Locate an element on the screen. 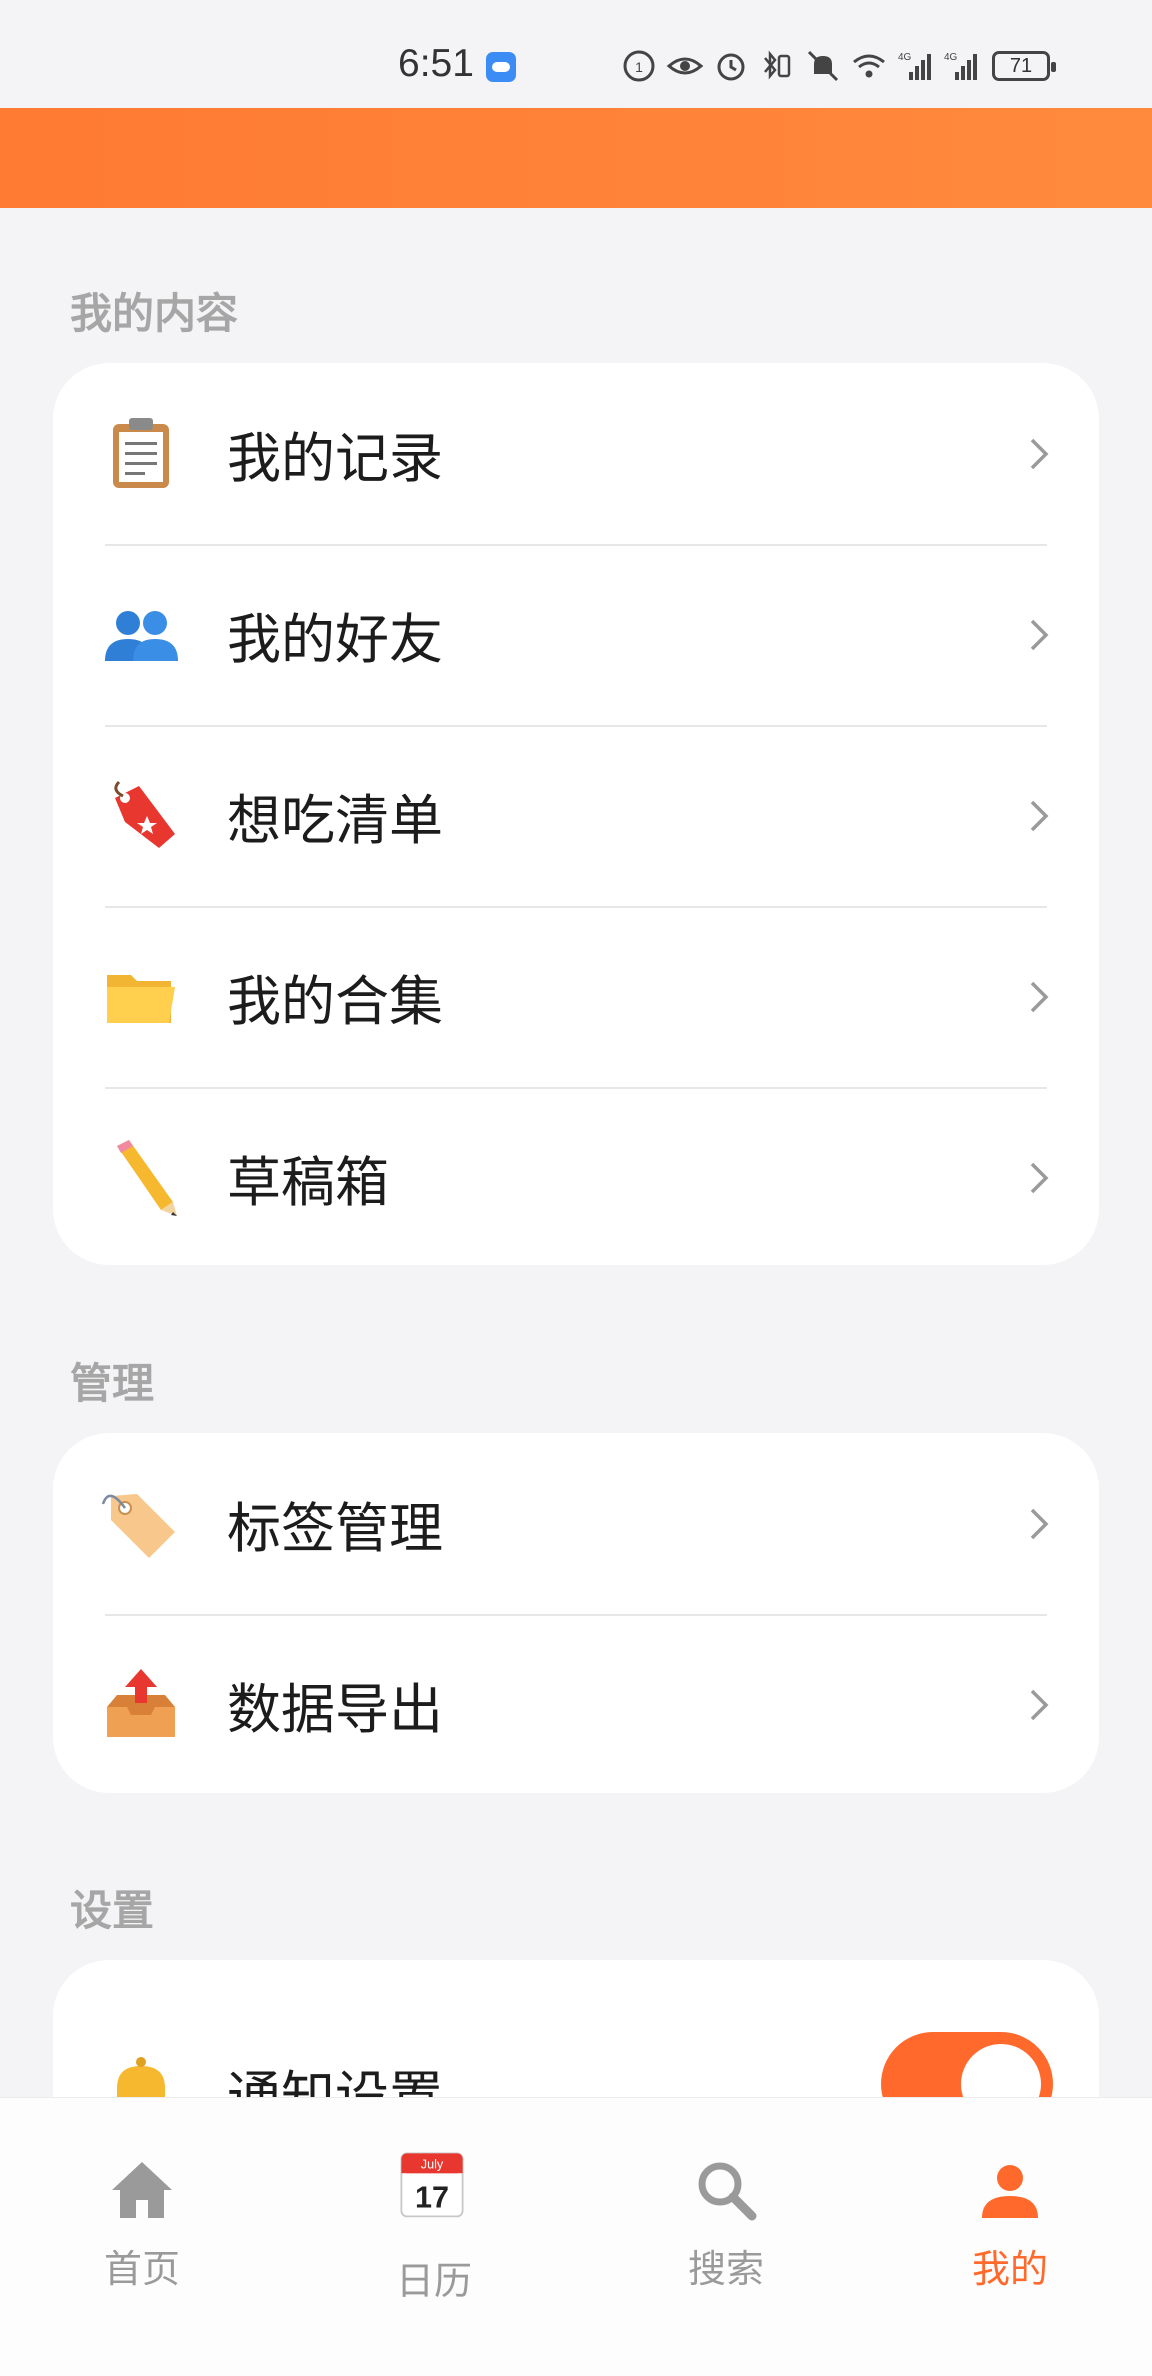 Image resolution: width=1152 pixels, height=2376 pixels. nav-home: 首页 is located at coordinates (142, 2198).